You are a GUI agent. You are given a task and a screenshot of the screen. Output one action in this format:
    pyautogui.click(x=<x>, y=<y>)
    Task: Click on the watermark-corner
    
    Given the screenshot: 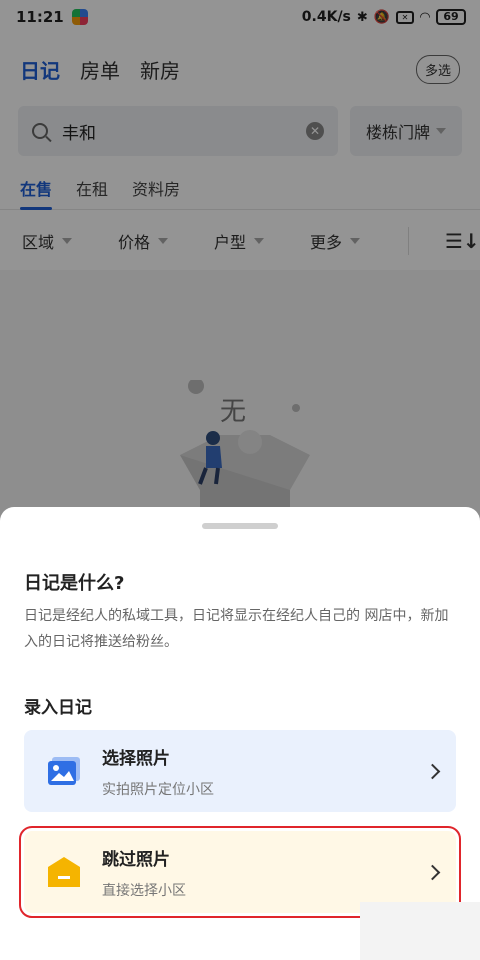 What is the action you would take?
    pyautogui.click(x=420, y=931)
    